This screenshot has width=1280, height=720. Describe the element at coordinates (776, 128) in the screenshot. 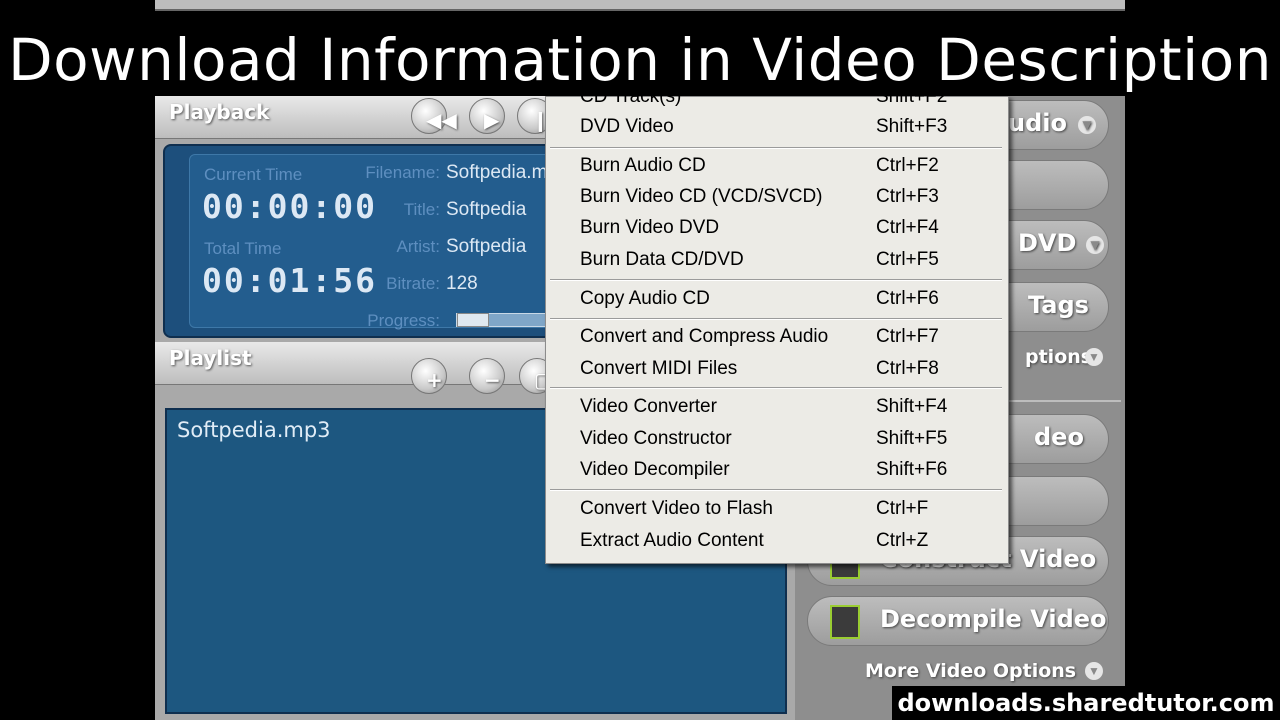

I see `menu-item-dvd-video: DVD Video Shift+F3` at that location.